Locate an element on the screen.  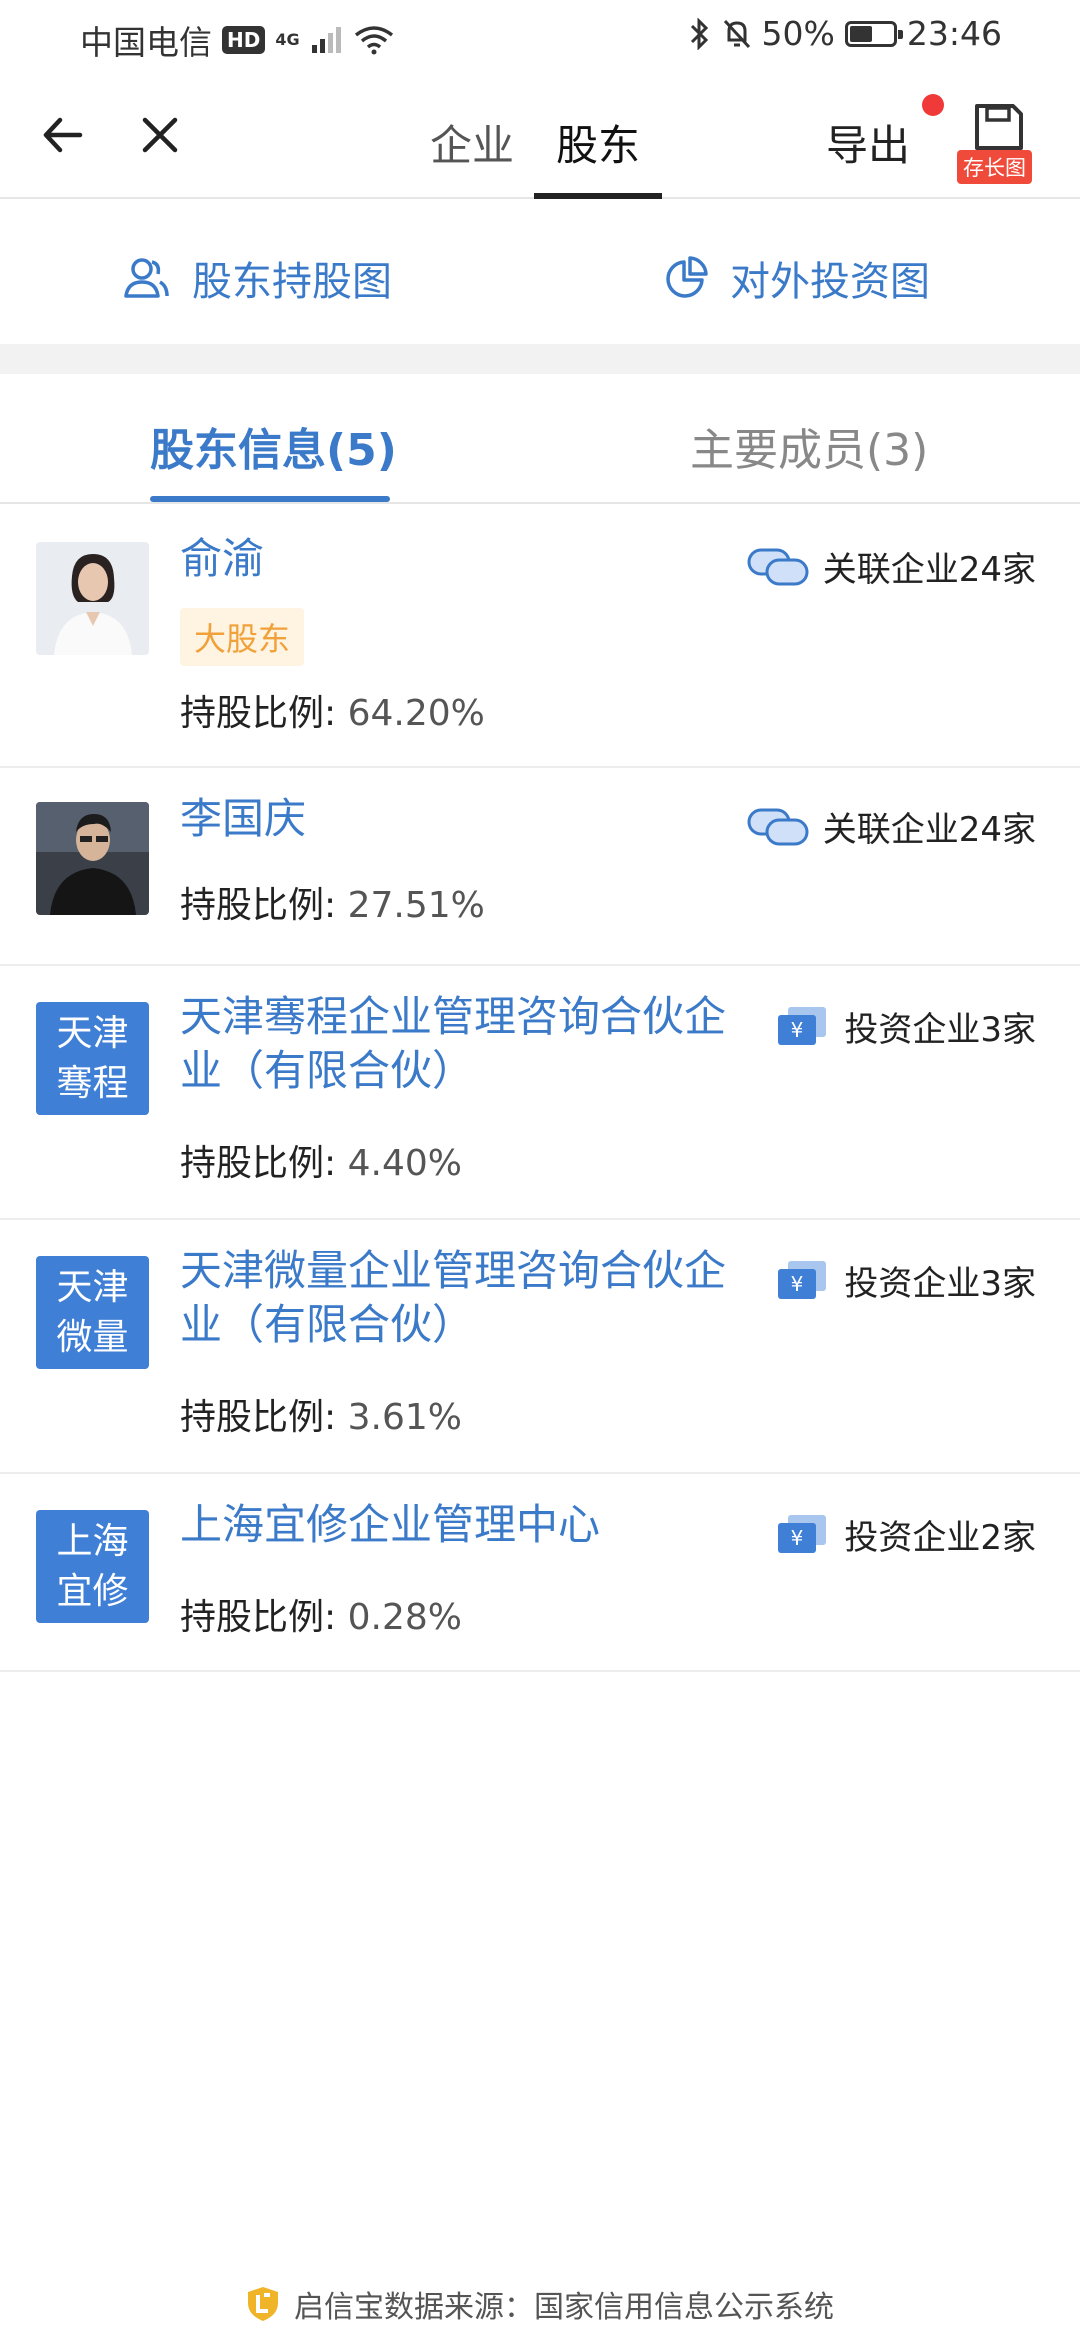
ratio-value: 27.51% is located at coordinates (416, 905).